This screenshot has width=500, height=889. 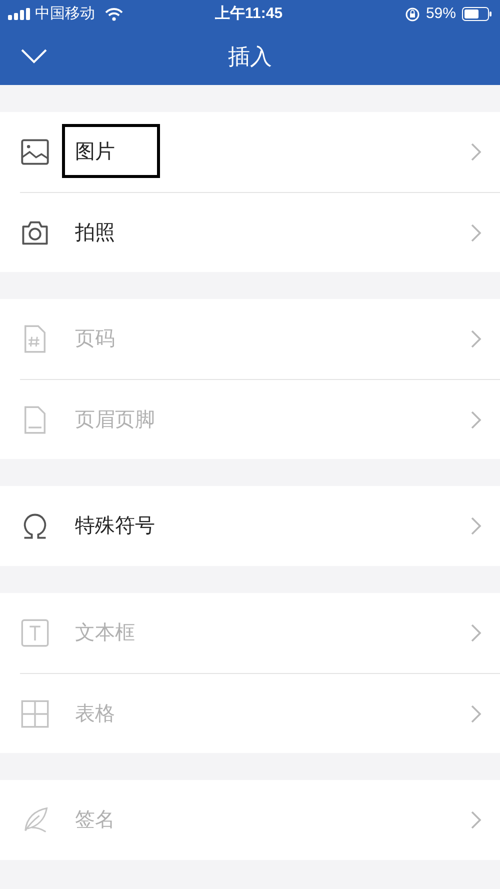 I want to click on chevron-down-icon, so click(x=34, y=56).